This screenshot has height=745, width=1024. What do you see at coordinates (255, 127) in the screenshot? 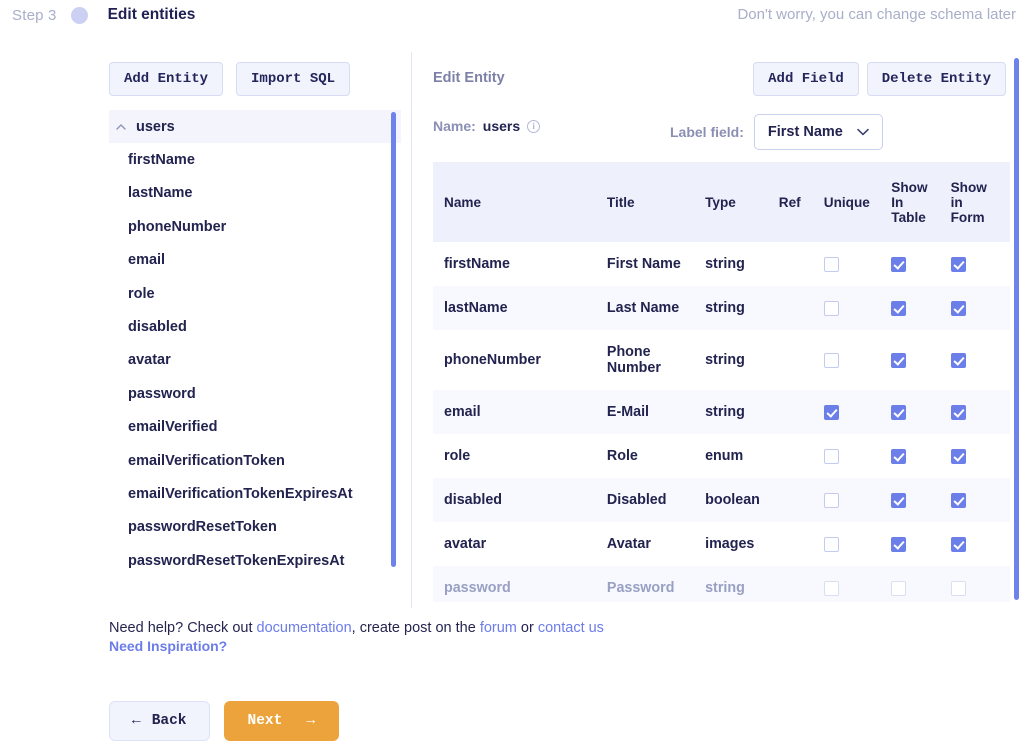
I see `tree-entity-users: users` at bounding box center [255, 127].